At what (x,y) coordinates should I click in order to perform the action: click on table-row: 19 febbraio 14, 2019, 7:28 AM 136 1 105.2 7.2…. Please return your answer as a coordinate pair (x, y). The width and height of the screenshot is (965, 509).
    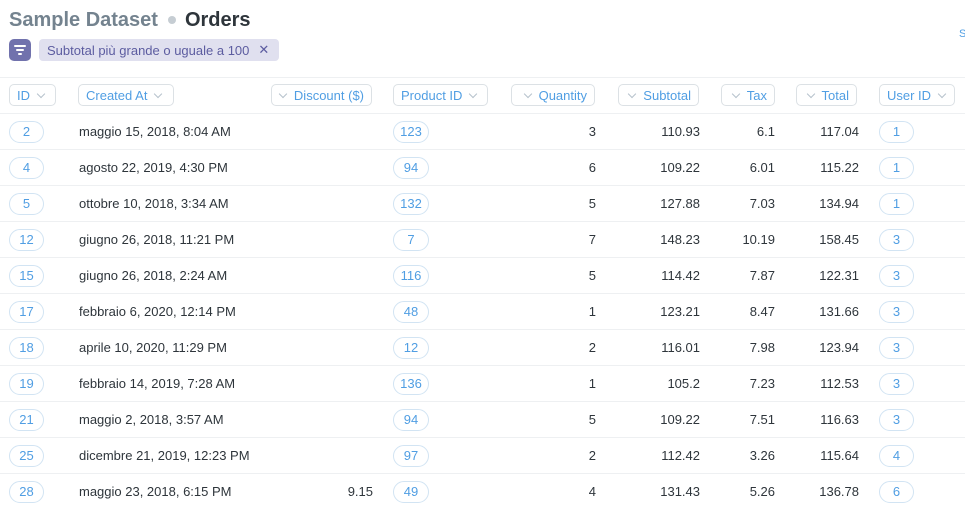
    Looking at the image, I should click on (482, 383).